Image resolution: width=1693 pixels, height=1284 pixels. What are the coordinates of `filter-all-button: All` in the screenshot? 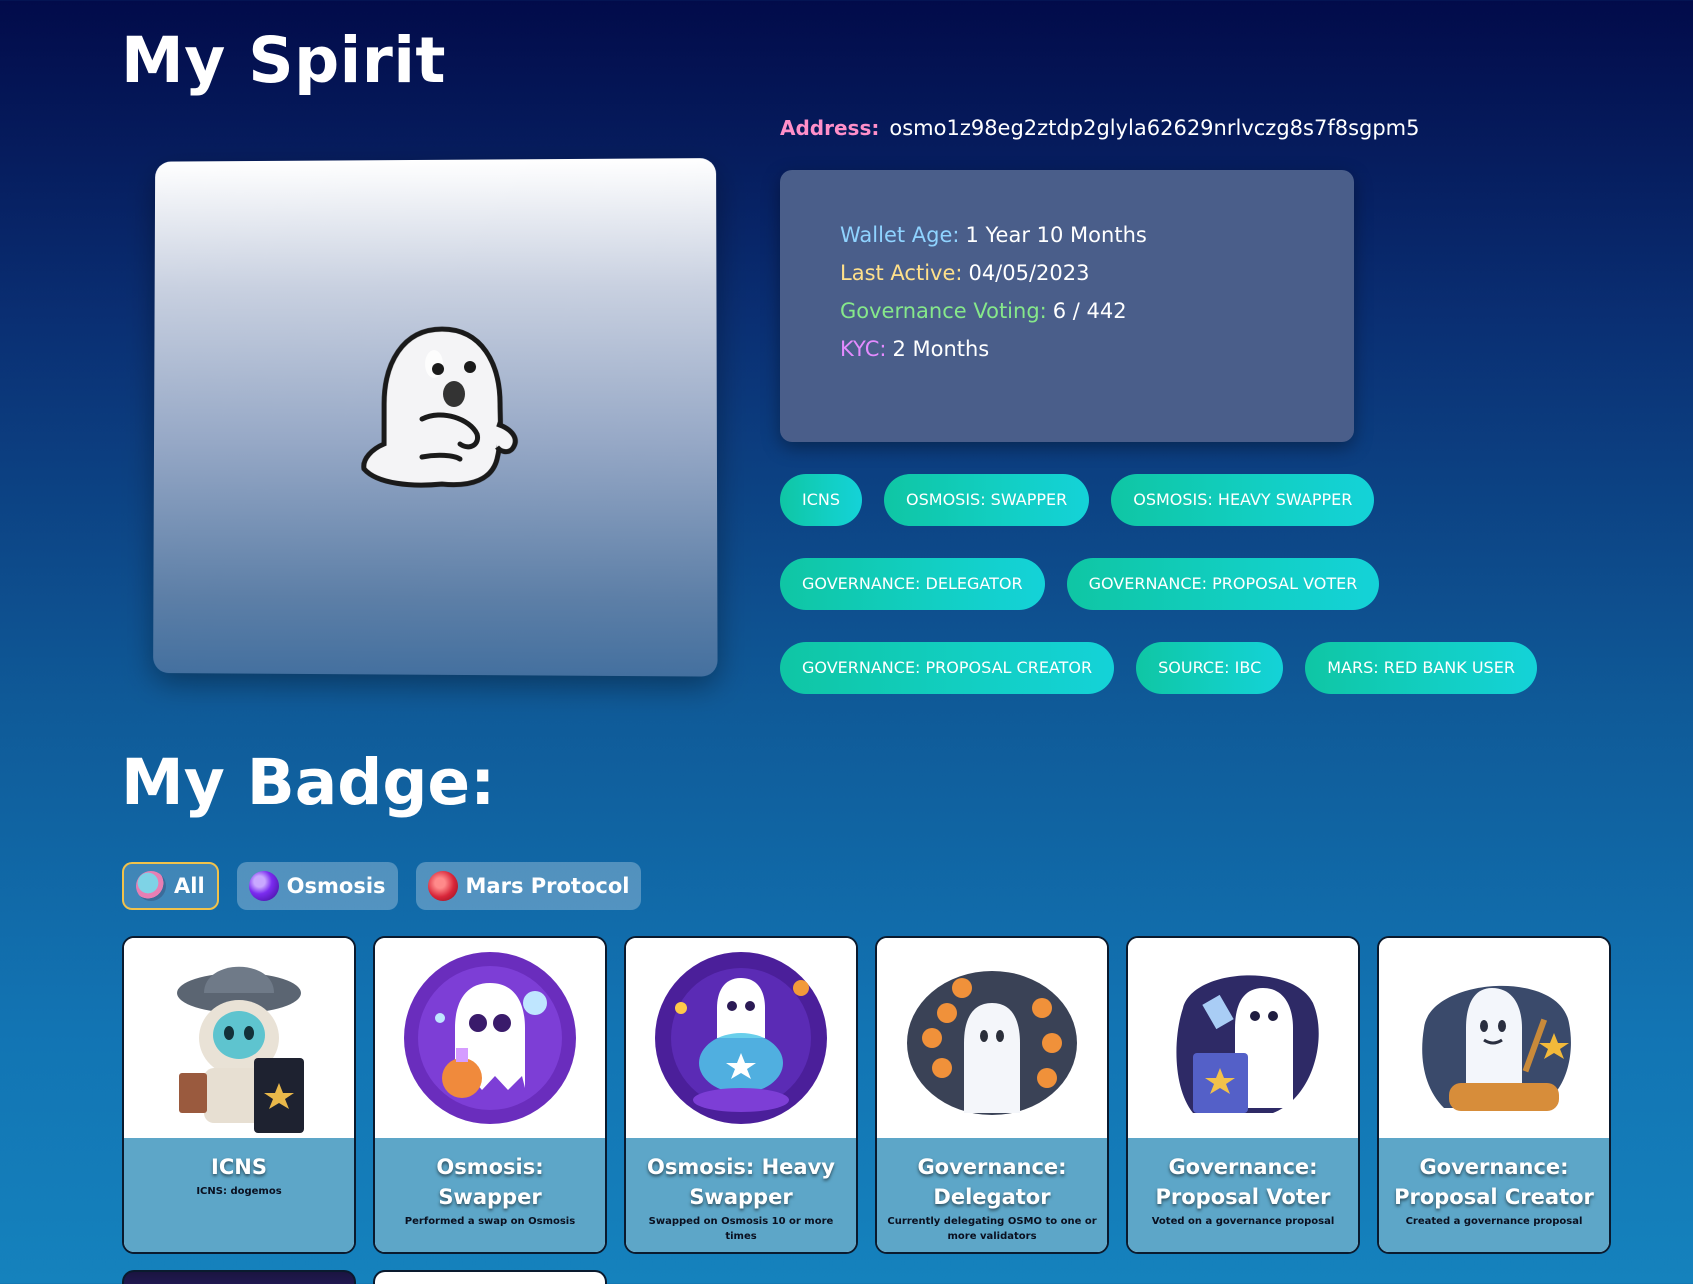 It's located at (170, 886).